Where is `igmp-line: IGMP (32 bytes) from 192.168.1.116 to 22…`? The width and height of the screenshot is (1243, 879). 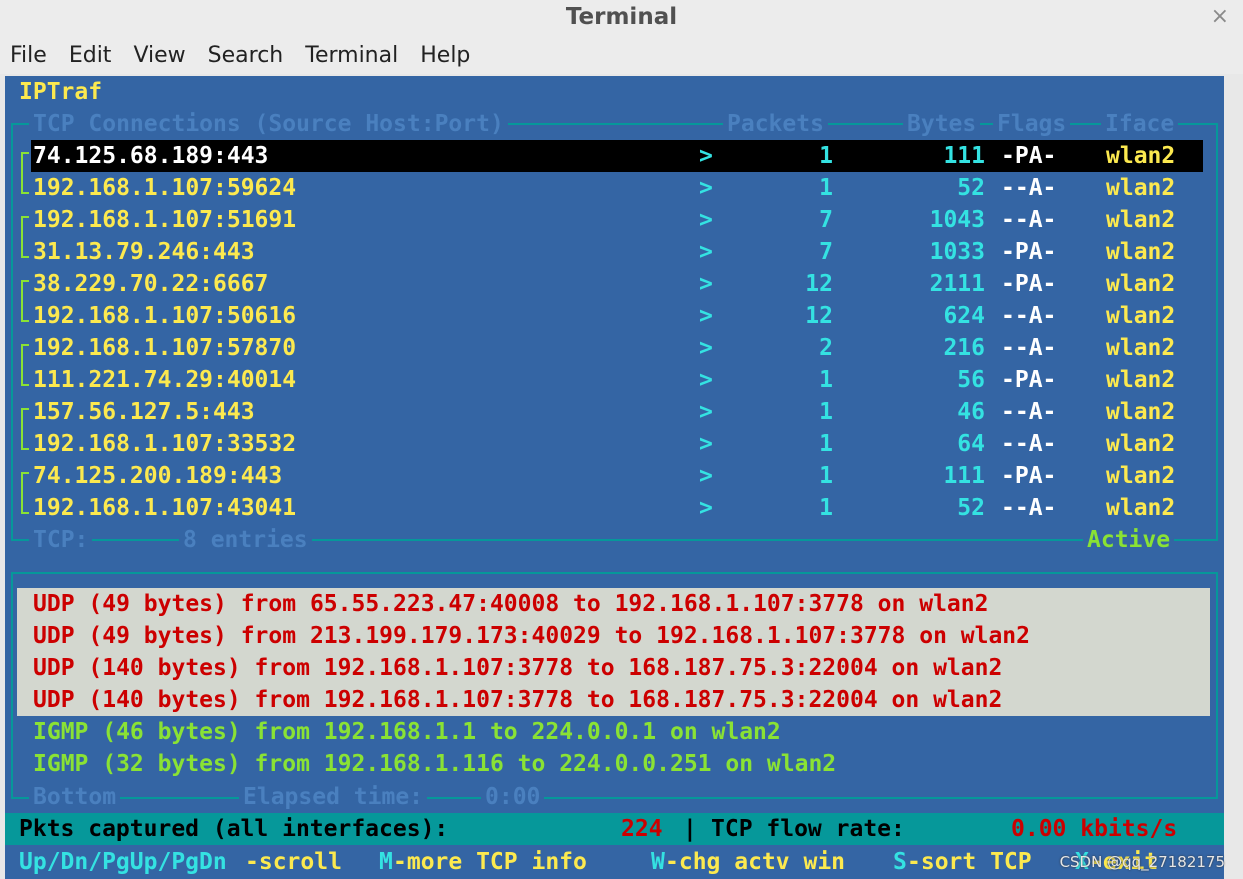
igmp-line: IGMP (32 bytes) from 192.168.1.116 to 22… is located at coordinates (434, 764).